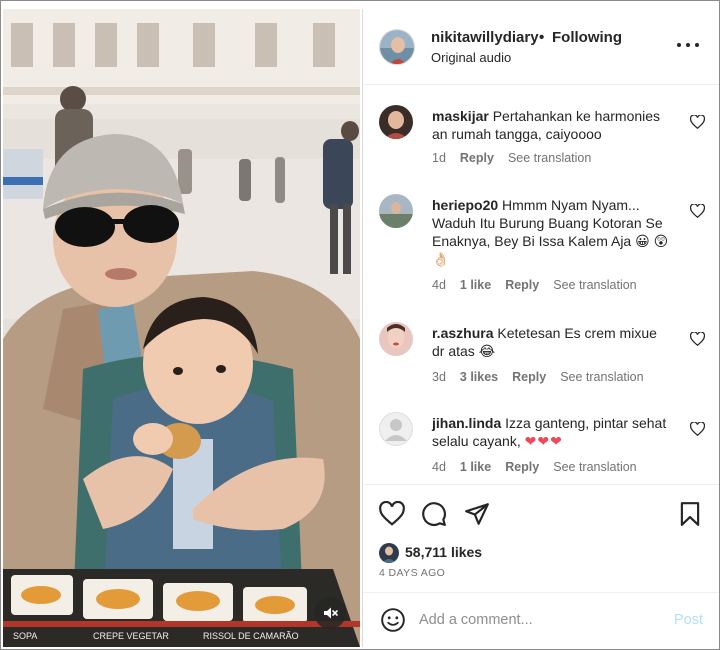  I want to click on comment-meta: 1d Reply See translation, so click(518, 158).